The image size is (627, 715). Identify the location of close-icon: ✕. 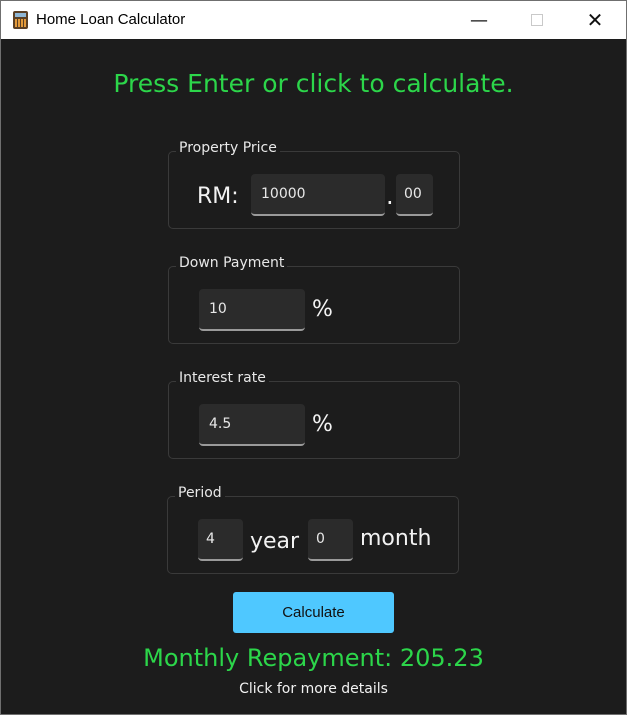
(595, 20).